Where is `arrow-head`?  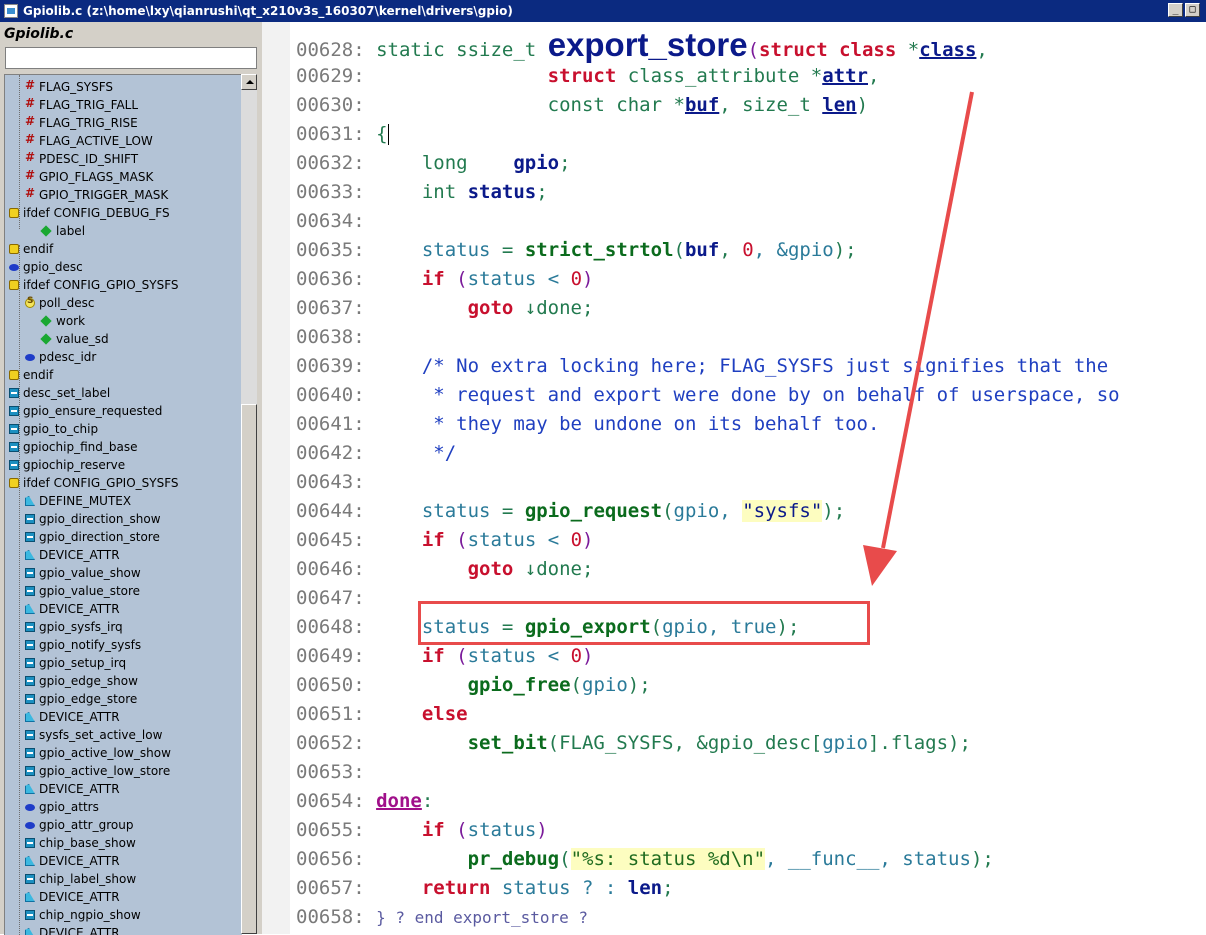
arrow-head is located at coordinates (880, 565).